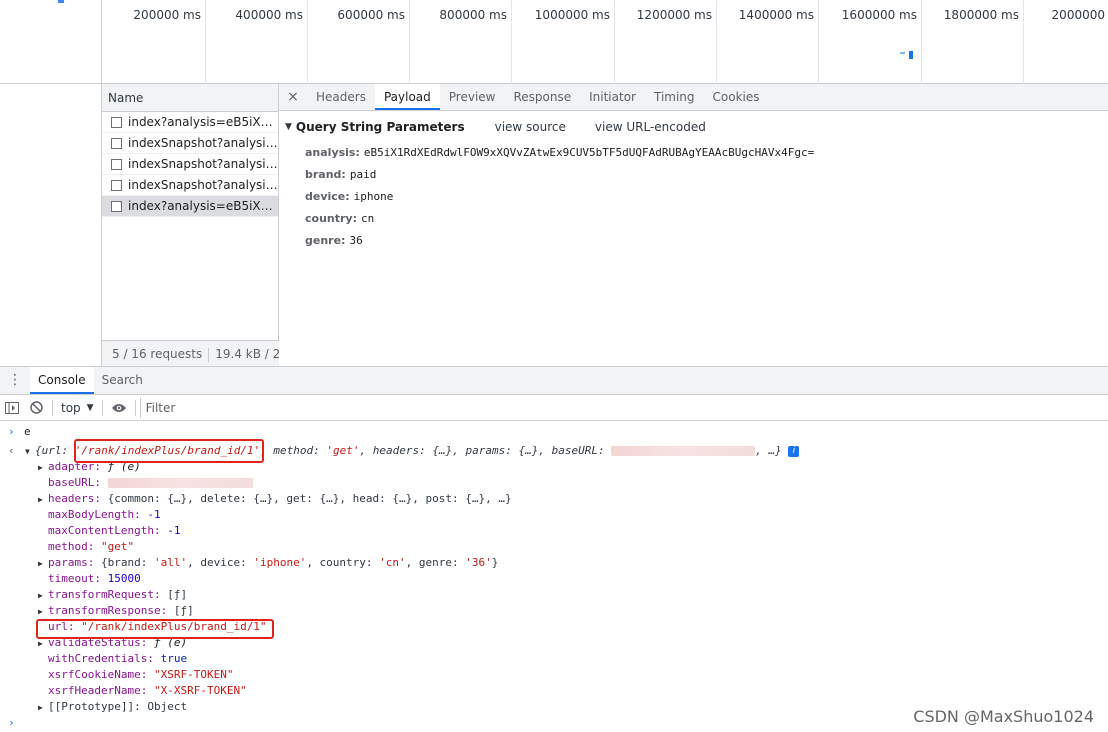 This screenshot has width=1108, height=732. Describe the element at coordinates (371, 15) in the screenshot. I see `tick-label: 600000 ms` at that location.